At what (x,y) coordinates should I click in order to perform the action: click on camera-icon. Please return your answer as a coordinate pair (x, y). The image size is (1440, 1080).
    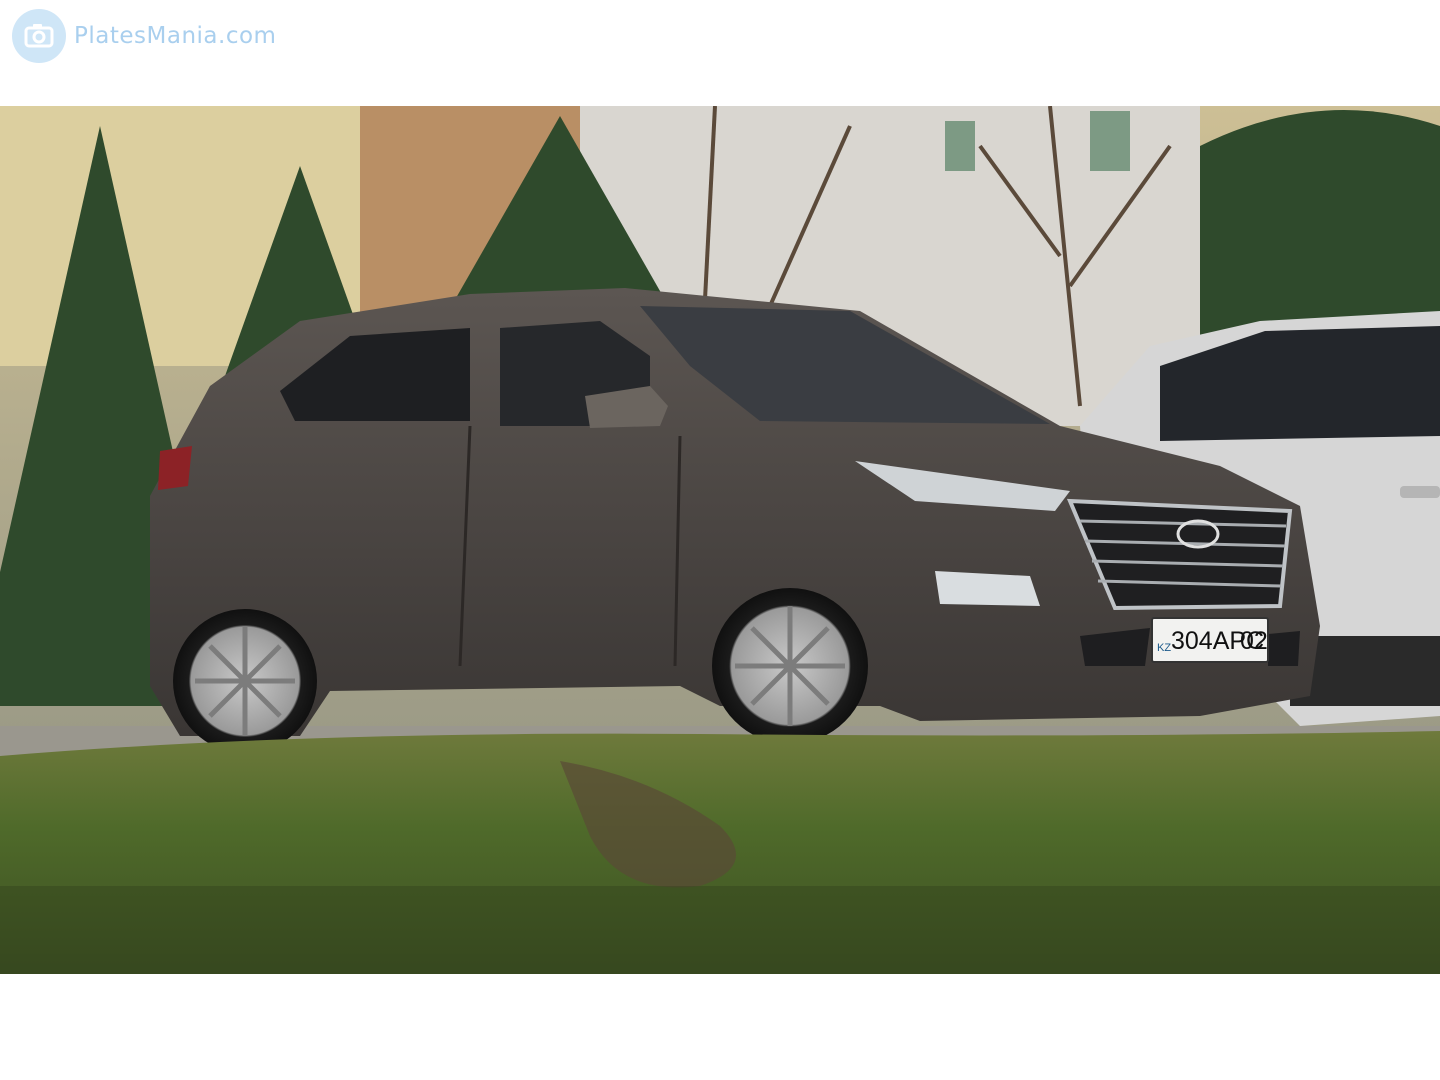
    Looking at the image, I should click on (39, 36).